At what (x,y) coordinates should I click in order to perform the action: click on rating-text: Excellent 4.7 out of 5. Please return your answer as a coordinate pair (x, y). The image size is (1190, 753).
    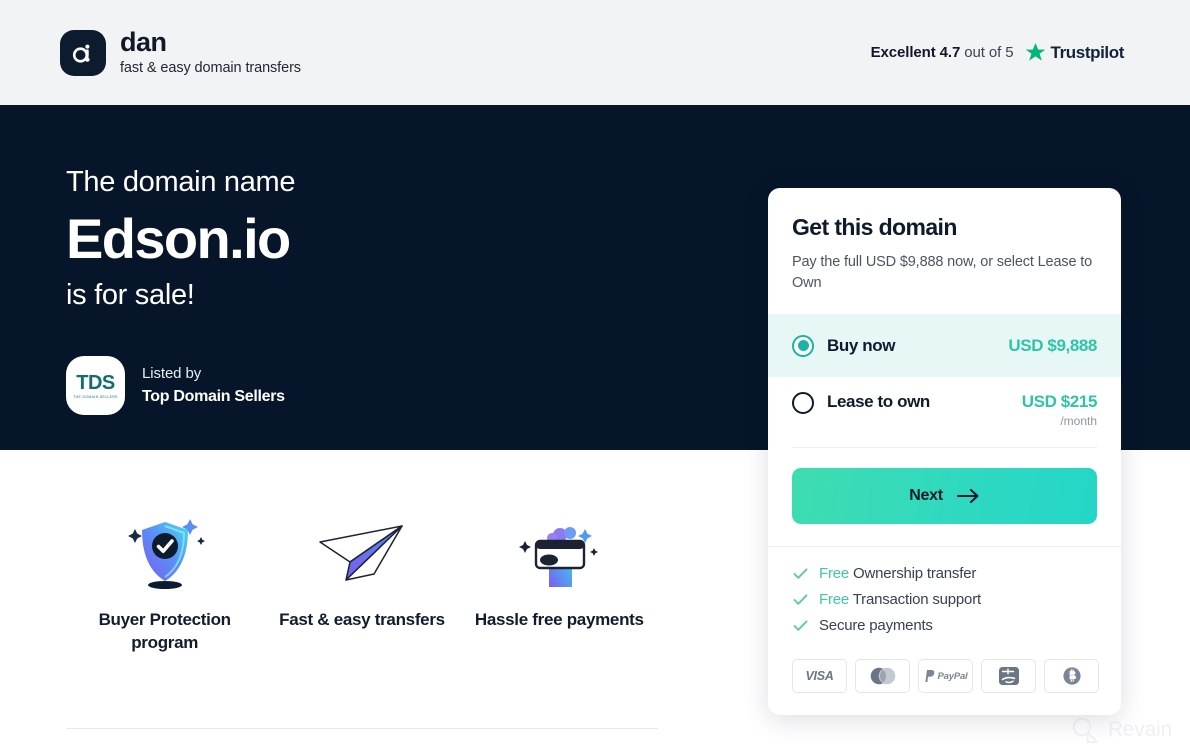
    Looking at the image, I should click on (942, 52).